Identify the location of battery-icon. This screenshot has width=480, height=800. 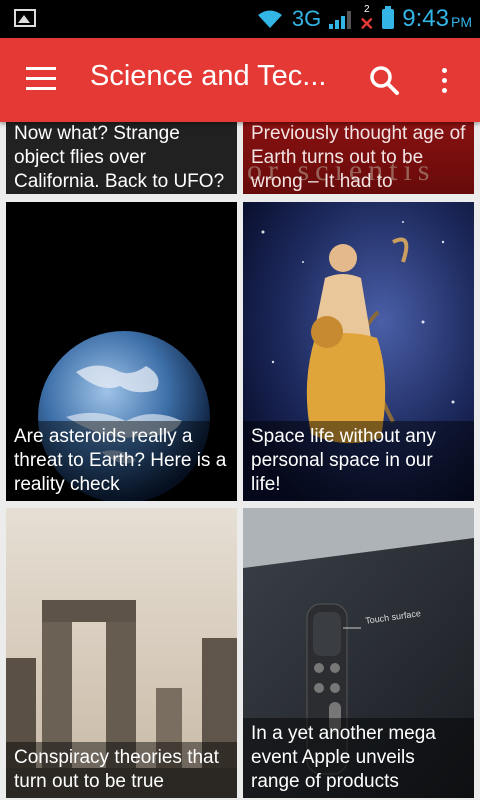
(388, 17).